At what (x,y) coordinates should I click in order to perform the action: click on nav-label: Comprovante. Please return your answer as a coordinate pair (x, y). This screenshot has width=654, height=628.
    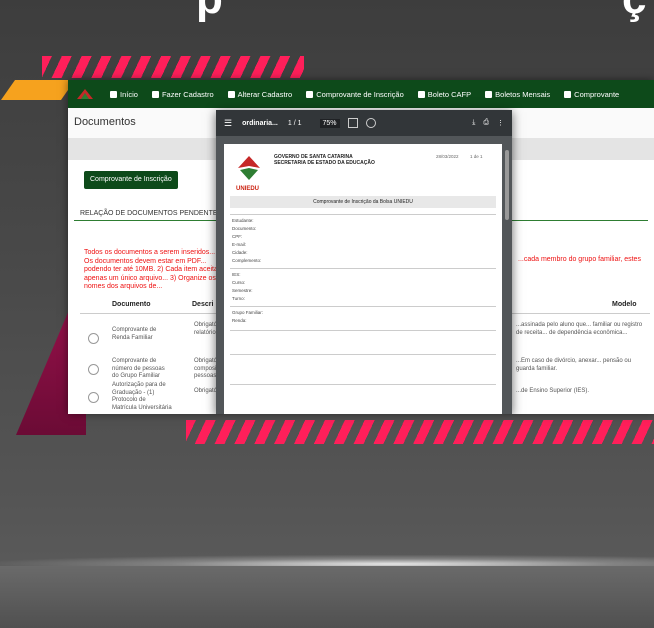
    Looking at the image, I should click on (597, 94).